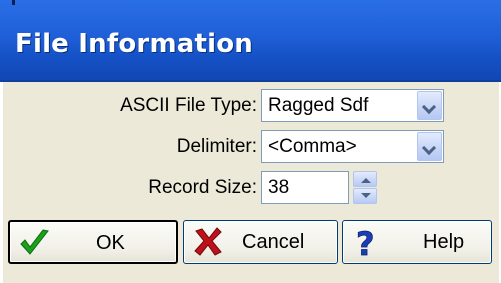 The height and width of the screenshot is (283, 501). What do you see at coordinates (208, 241) in the screenshot?
I see `x-icon` at bounding box center [208, 241].